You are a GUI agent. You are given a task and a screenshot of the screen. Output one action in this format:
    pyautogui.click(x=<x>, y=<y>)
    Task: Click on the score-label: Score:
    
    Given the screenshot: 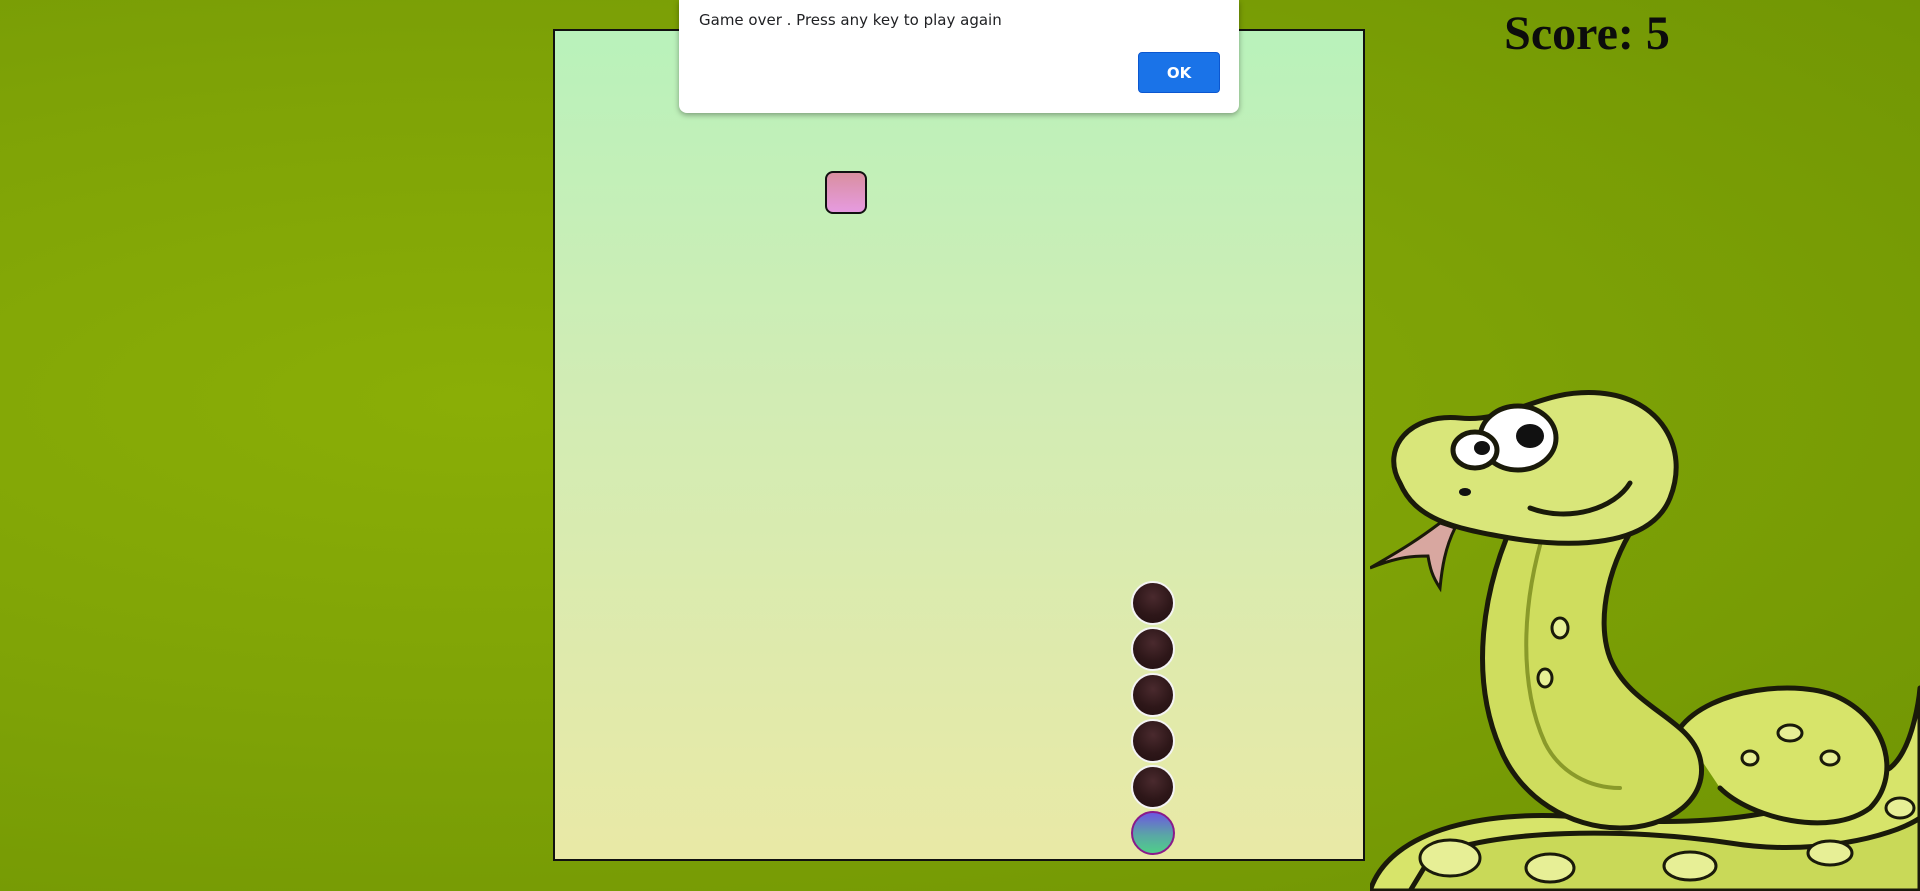 What is the action you would take?
    pyautogui.click(x=1569, y=33)
    